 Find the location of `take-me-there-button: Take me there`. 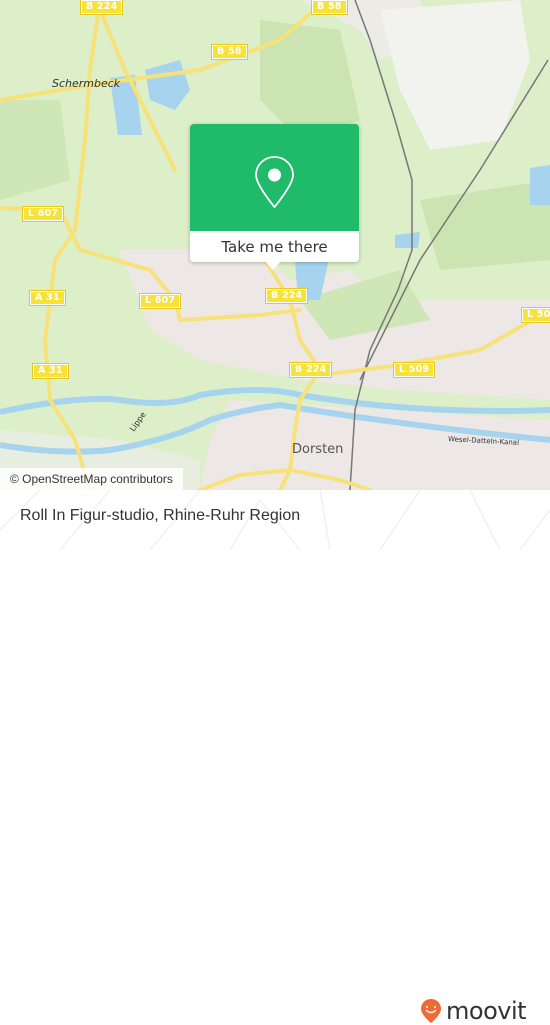

take-me-there-button: Take me there is located at coordinates (274, 246).